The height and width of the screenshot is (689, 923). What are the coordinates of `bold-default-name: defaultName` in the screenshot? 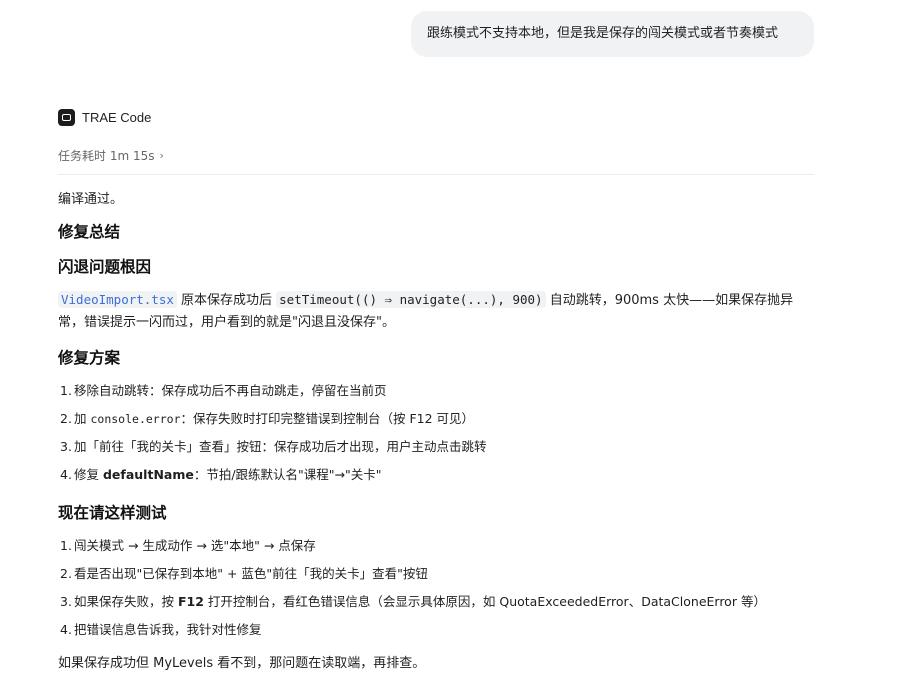 It's located at (148, 474).